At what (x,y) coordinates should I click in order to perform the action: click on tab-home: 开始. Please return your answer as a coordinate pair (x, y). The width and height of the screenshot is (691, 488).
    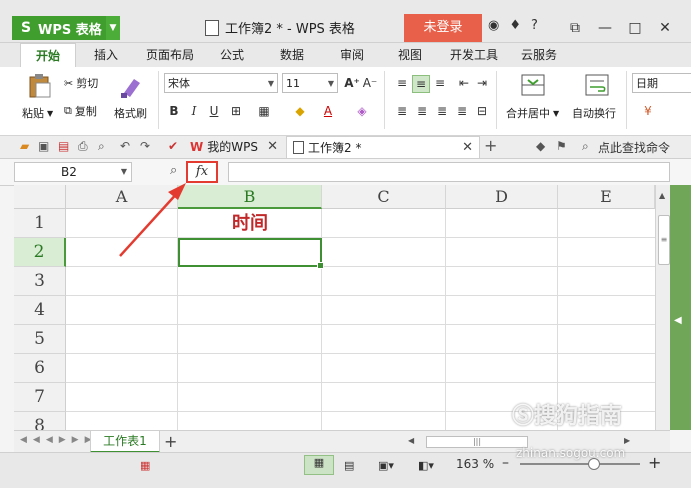
    Looking at the image, I should click on (48, 55).